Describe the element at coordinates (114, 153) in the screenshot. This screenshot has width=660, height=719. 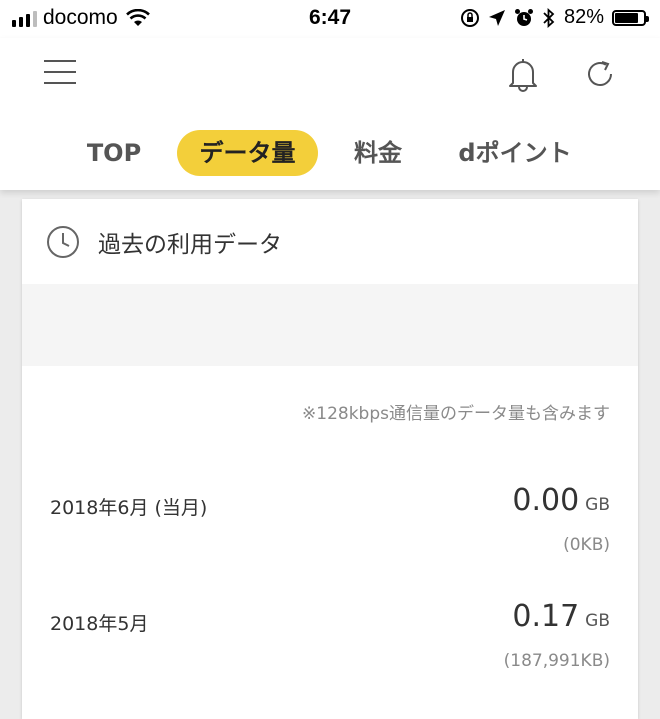
I see `tab-top: TOP` at that location.